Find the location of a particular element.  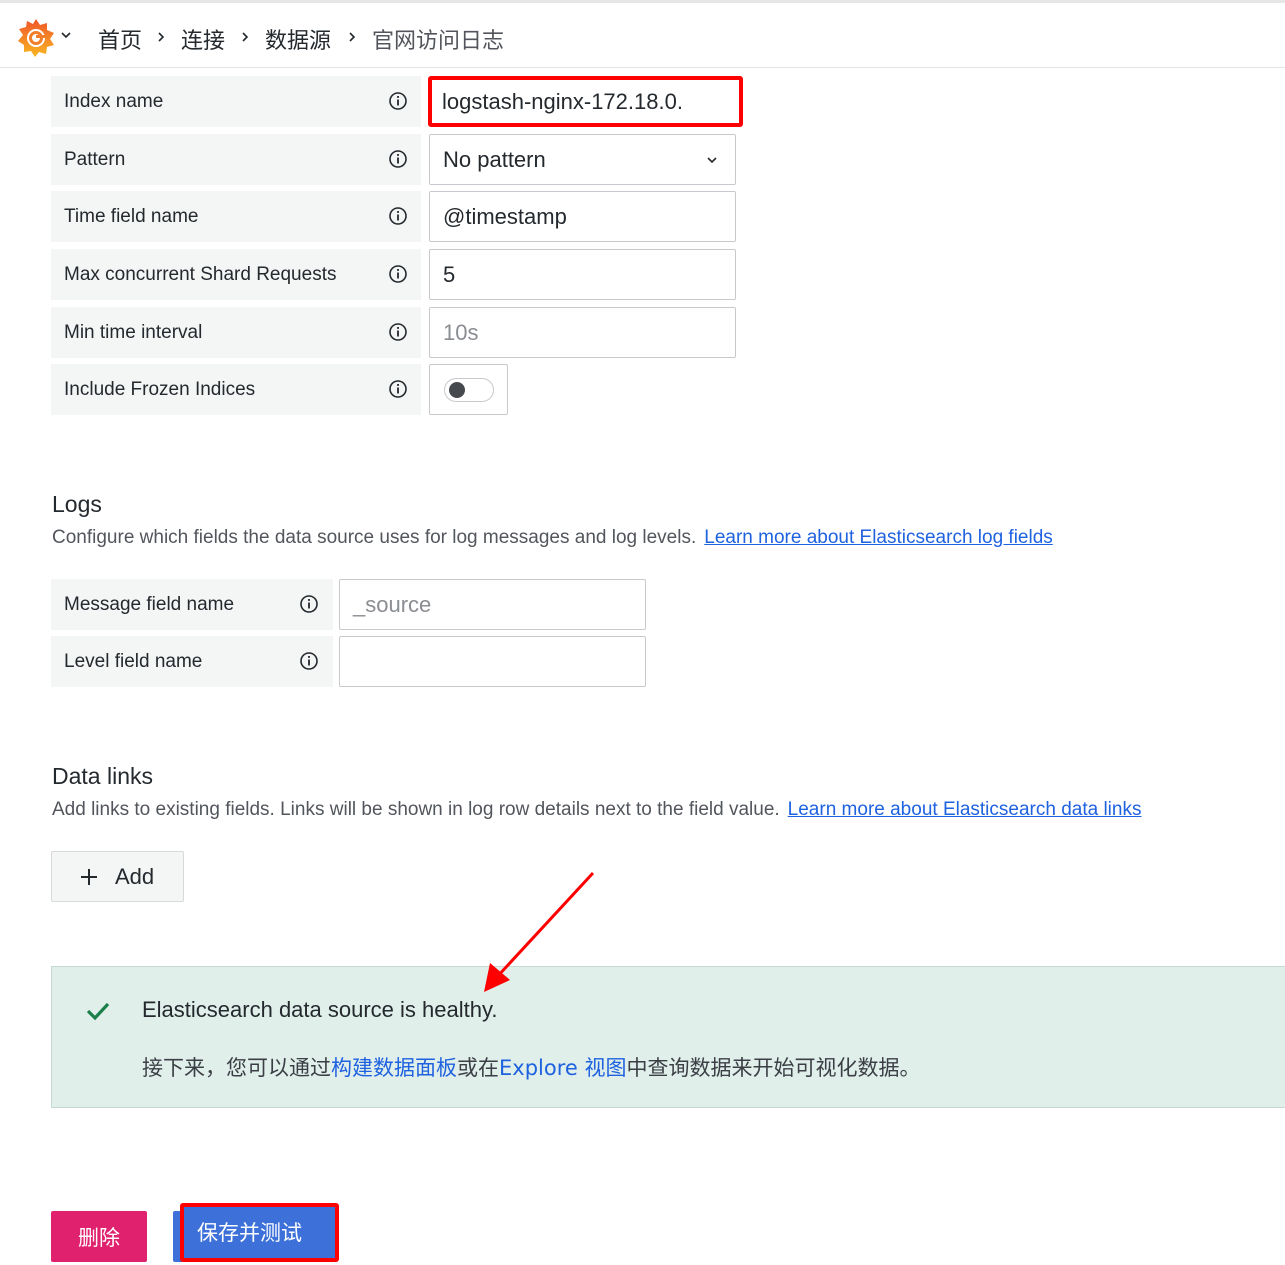

breadcrumb-home: 首页 is located at coordinates (120, 39).